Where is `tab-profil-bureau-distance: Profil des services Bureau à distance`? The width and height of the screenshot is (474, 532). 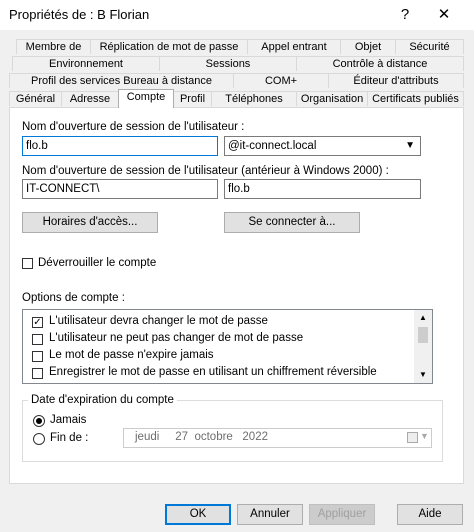
tab-profil-bureau-distance: Profil des services Bureau à distance is located at coordinates (121, 80).